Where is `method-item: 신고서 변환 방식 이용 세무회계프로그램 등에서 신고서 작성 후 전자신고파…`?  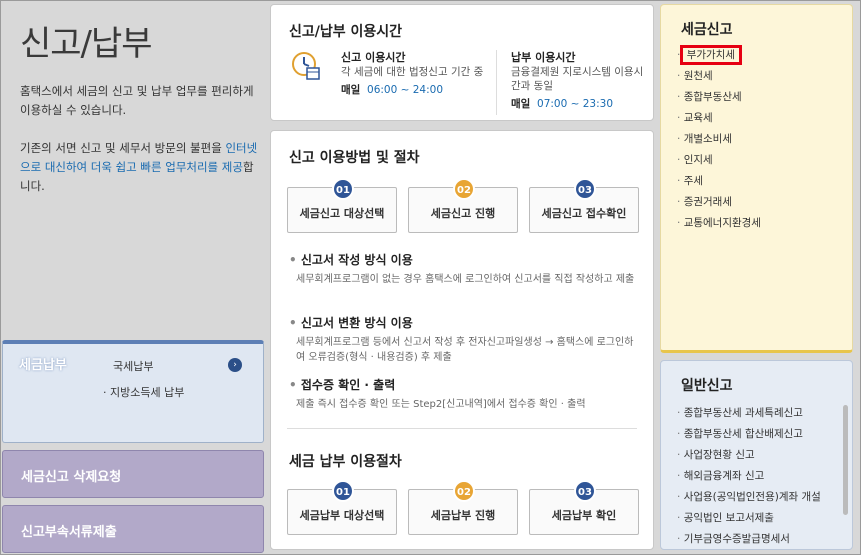
method-item: 신고서 변환 방식 이용 세무회계프로그램 등에서 신고서 작성 후 전자신고파… is located at coordinates (464, 339).